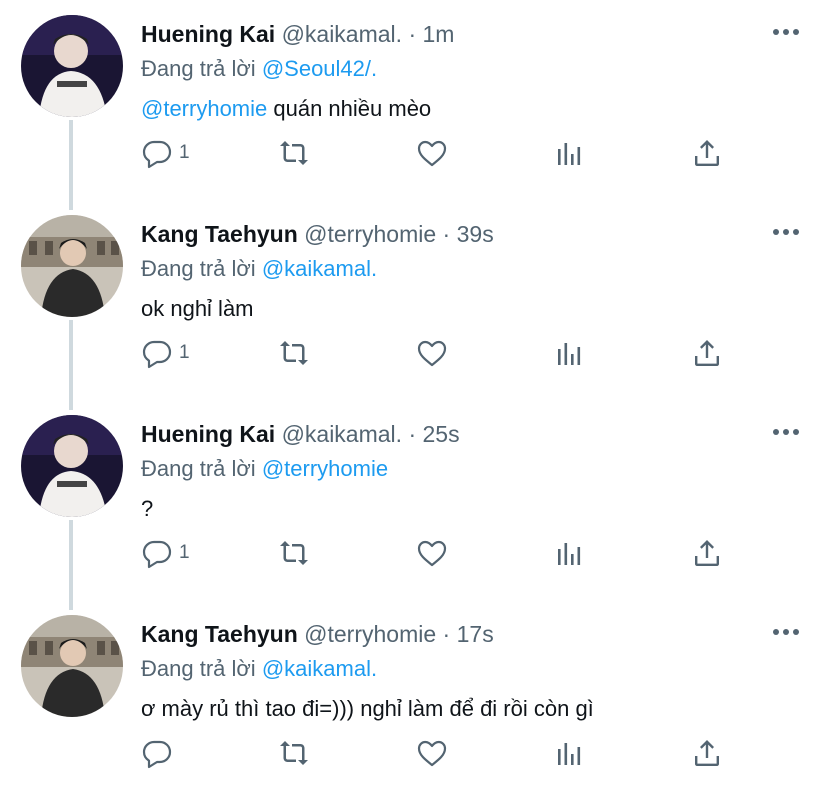 This screenshot has width=828, height=800. Describe the element at coordinates (414, 753) in the screenshot. I see `action-bar` at that location.